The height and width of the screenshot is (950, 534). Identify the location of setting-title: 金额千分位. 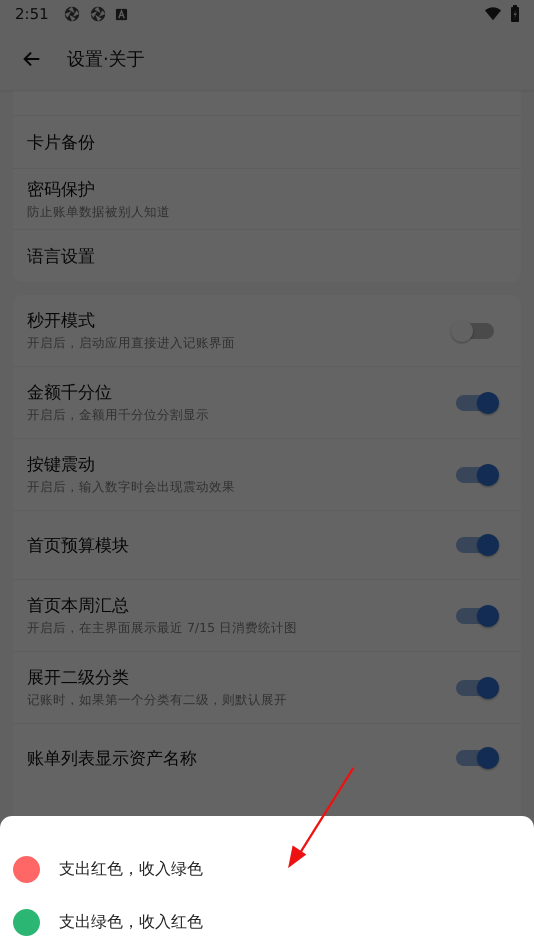
(70, 393).